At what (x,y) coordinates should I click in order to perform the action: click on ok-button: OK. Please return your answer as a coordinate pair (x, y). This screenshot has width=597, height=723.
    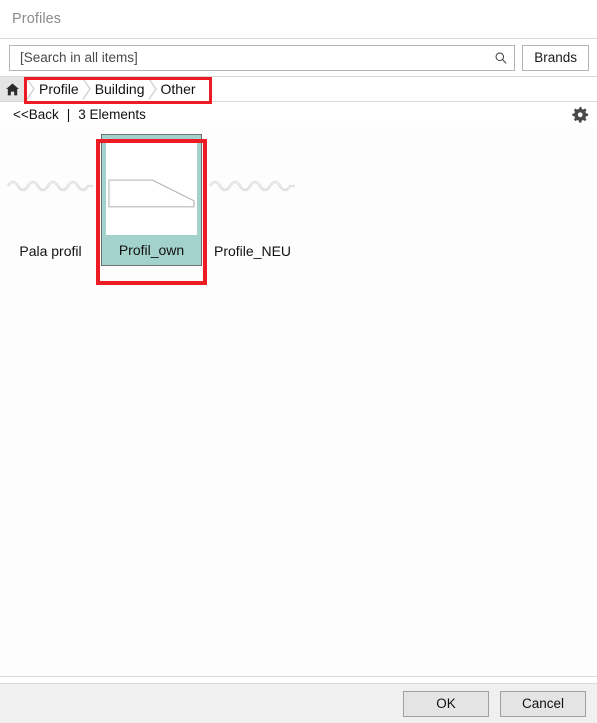
    Looking at the image, I should click on (446, 703).